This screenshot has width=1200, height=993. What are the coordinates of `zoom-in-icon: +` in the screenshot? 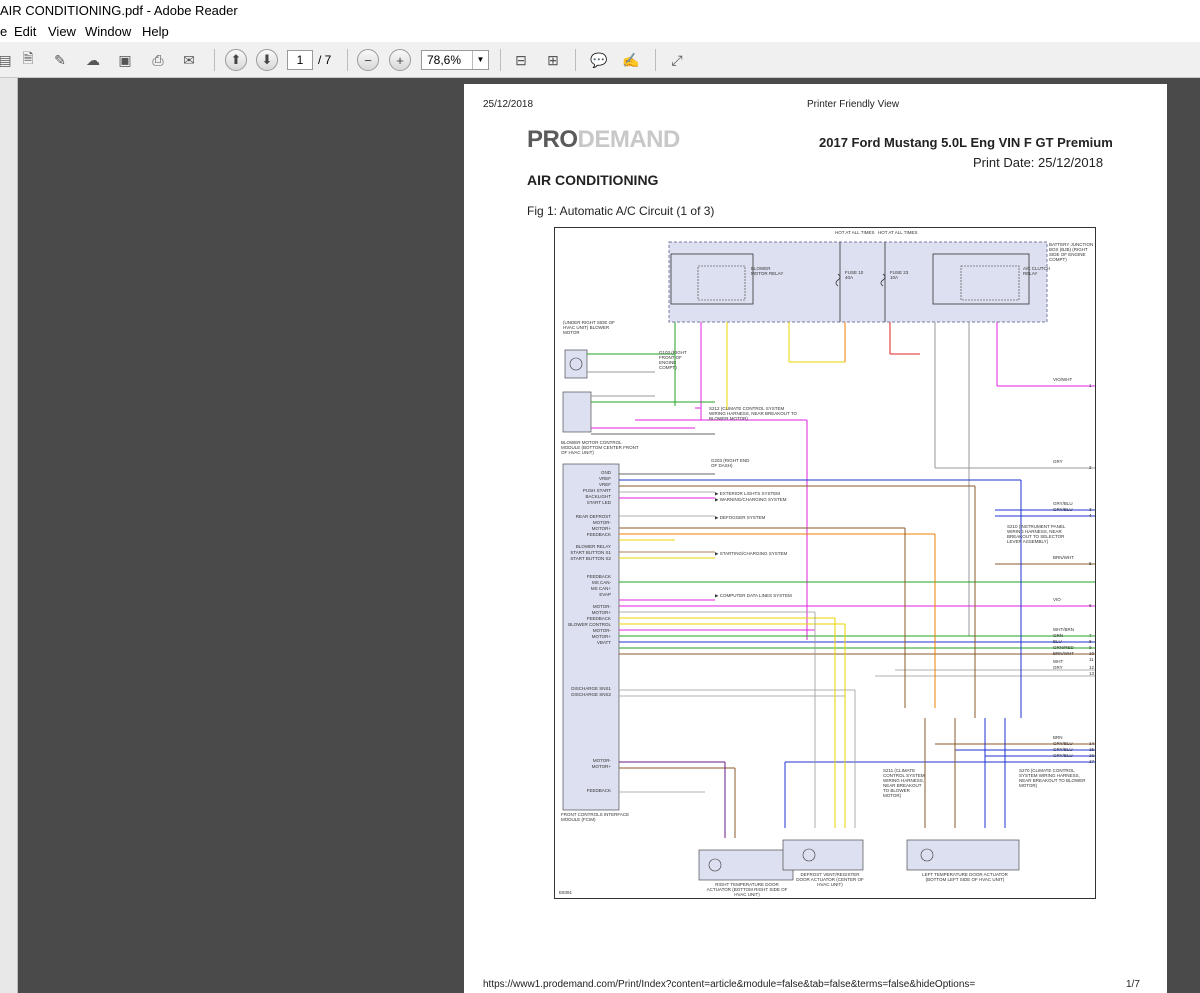 It's located at (400, 60).